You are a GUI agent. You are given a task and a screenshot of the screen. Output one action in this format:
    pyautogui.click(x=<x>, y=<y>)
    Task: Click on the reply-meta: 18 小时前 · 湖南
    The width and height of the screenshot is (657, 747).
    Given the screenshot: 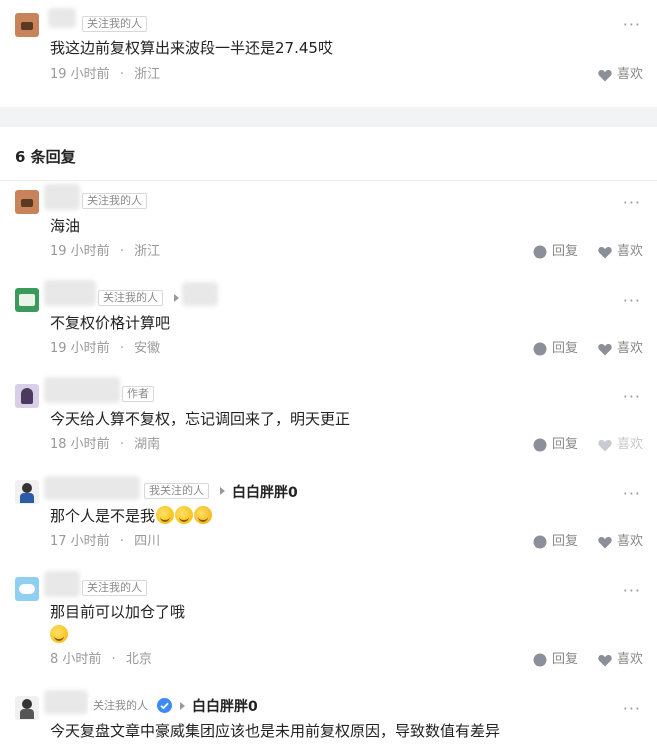 What is the action you would take?
    pyautogui.click(x=105, y=445)
    